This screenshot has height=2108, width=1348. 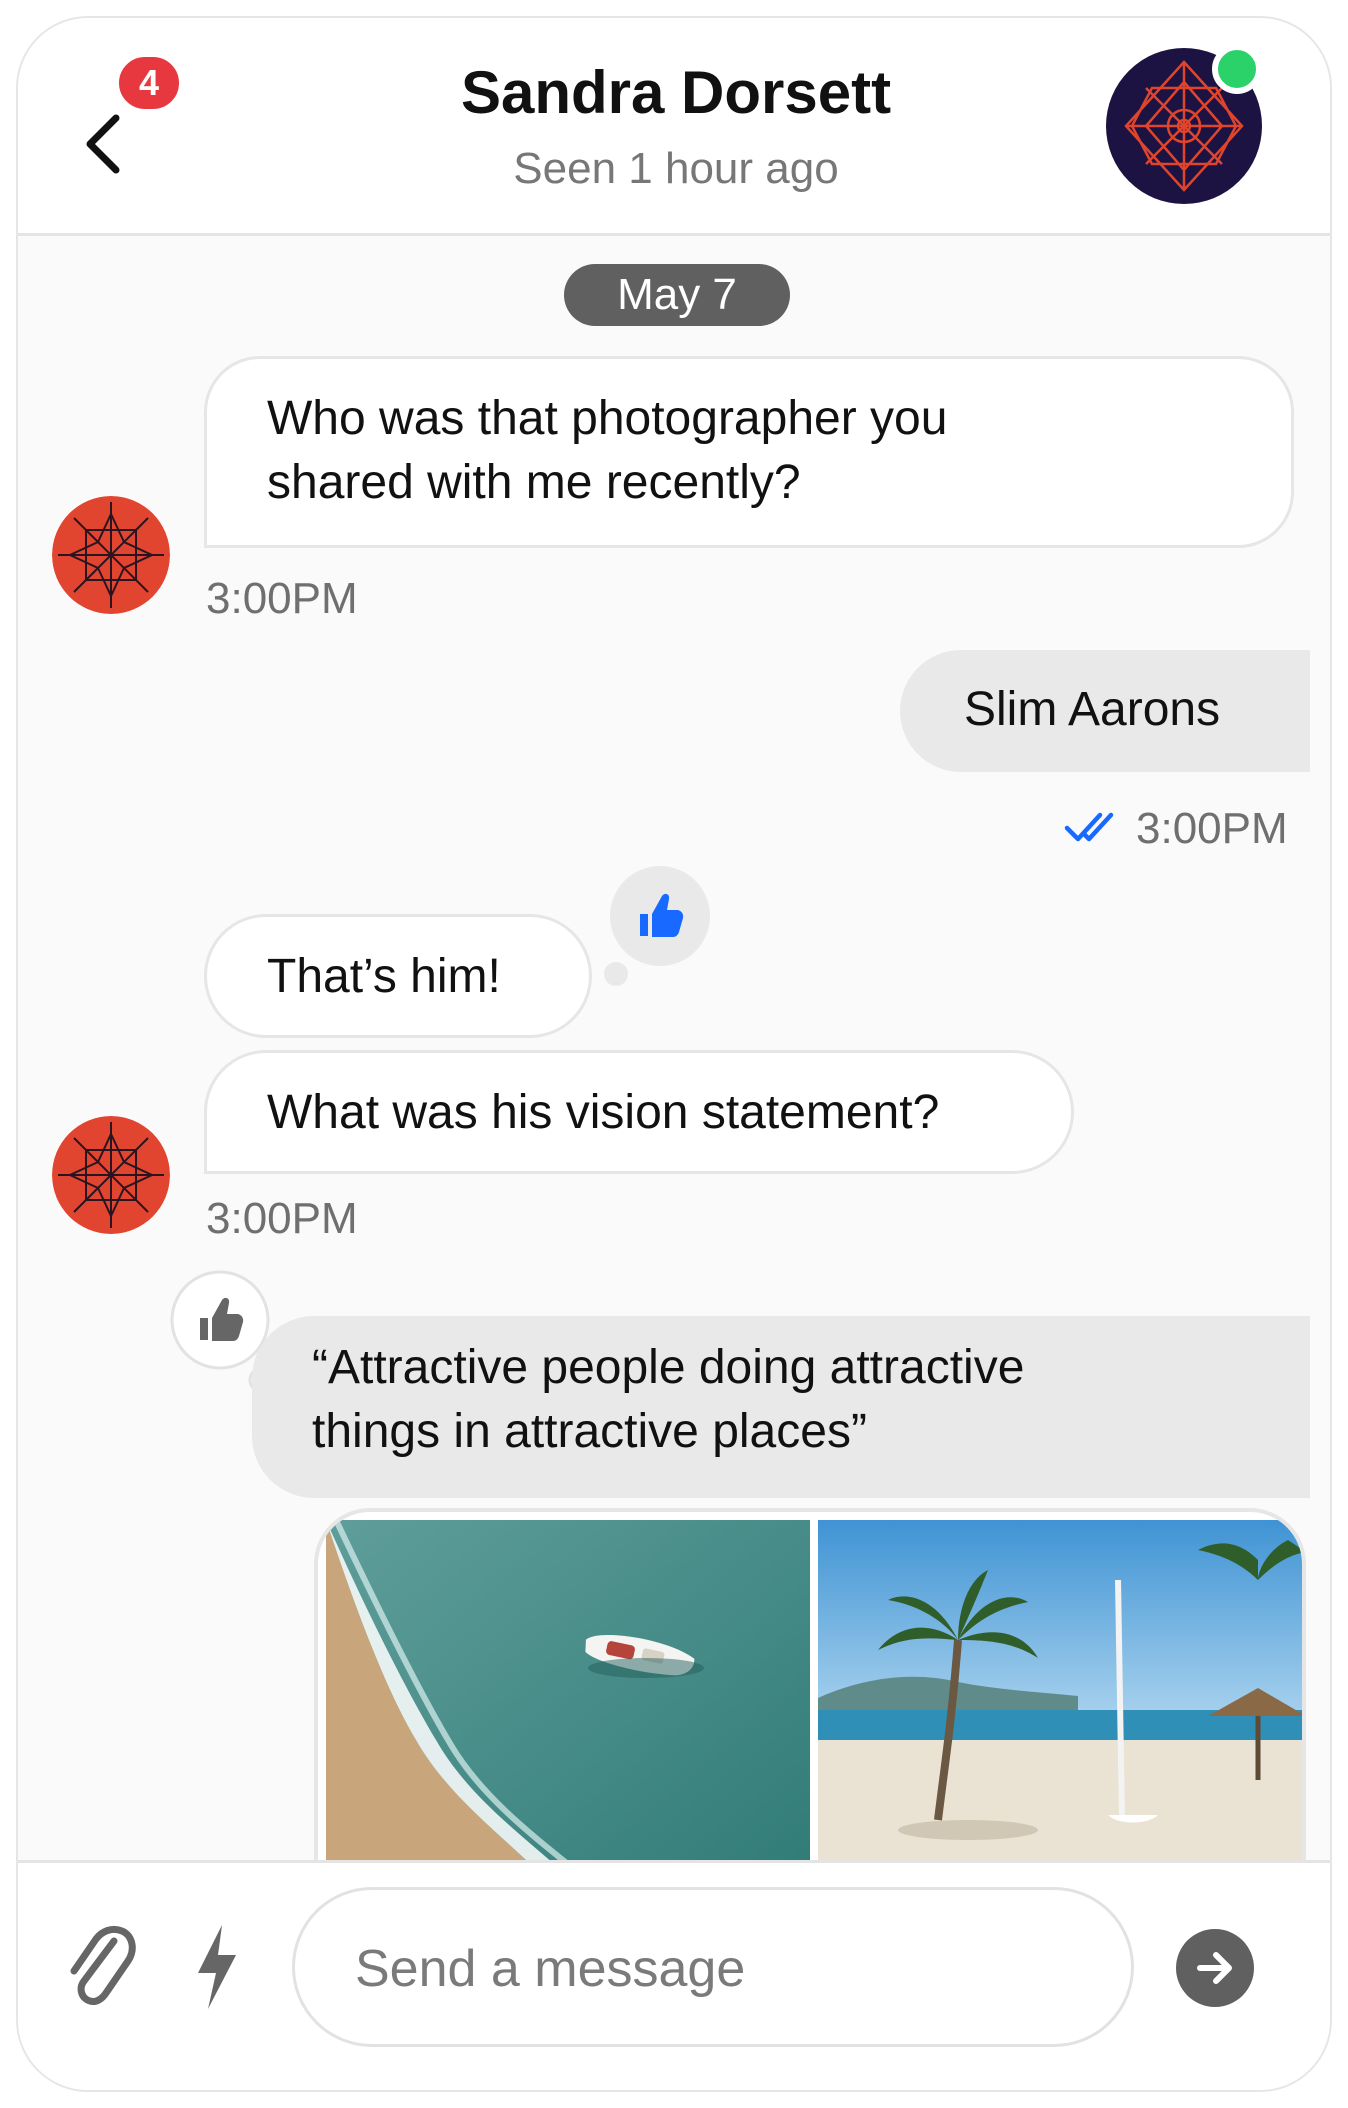 I want to click on paperclip-icon, so click(x=103, y=1965).